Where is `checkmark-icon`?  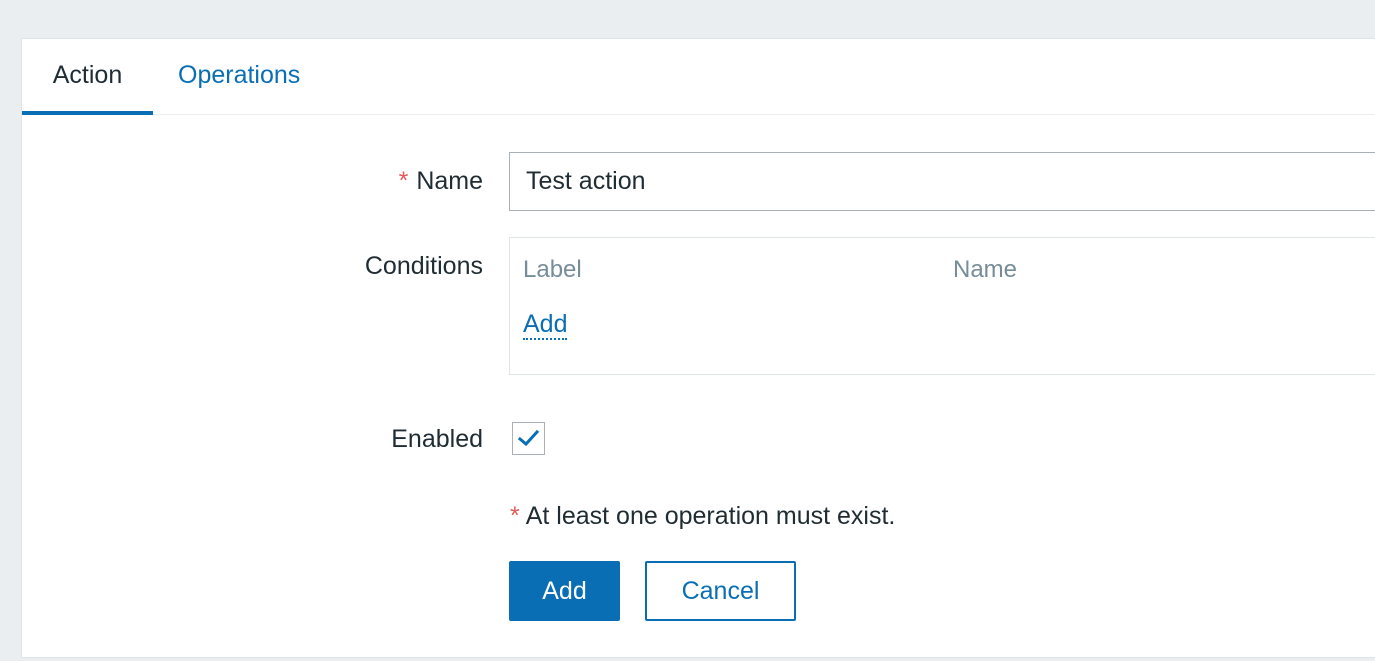 checkmark-icon is located at coordinates (528, 438).